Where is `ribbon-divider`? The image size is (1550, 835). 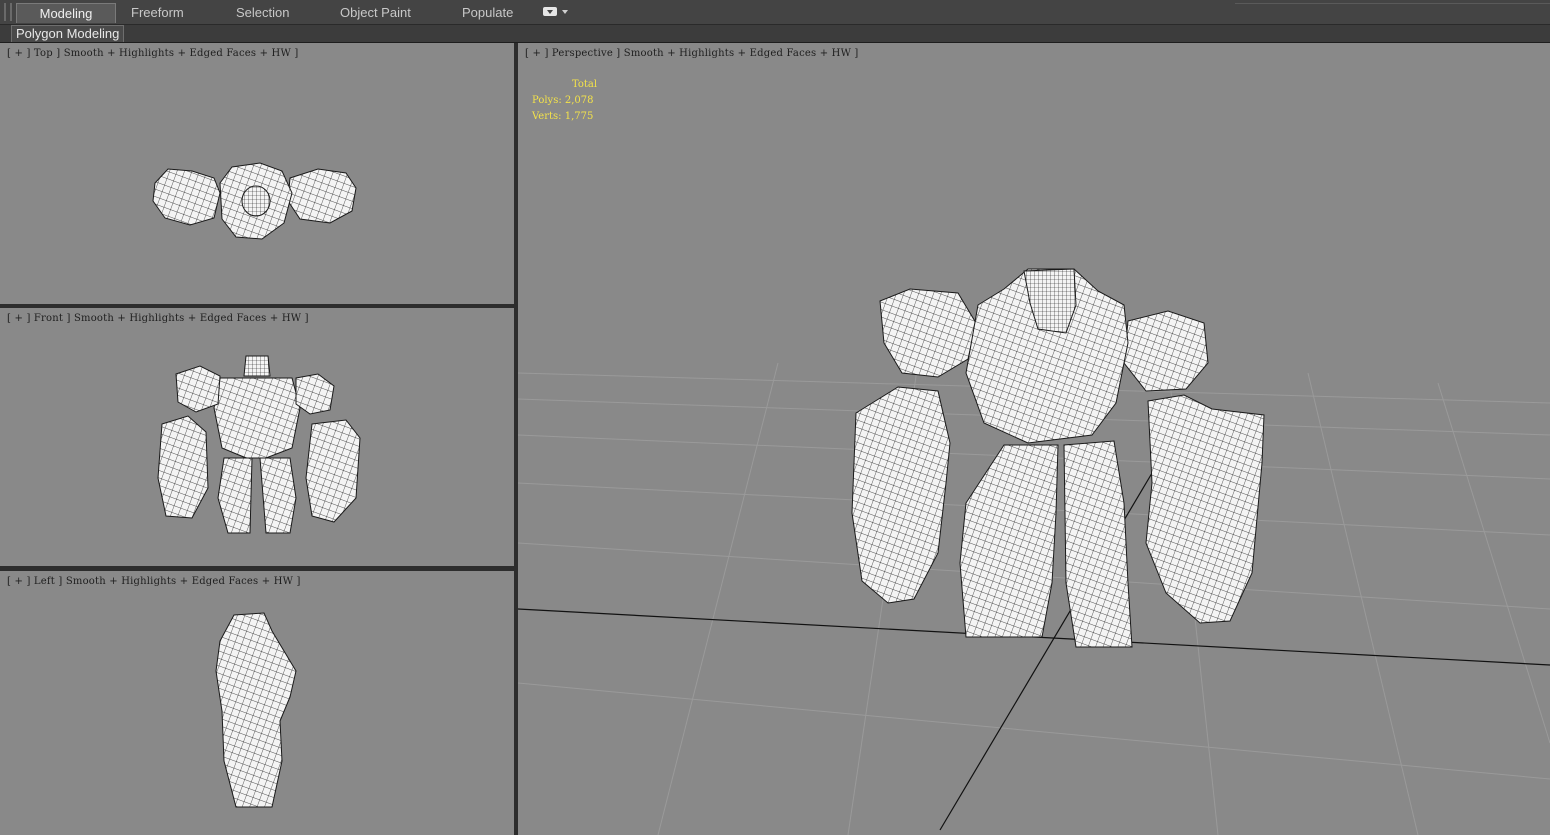
ribbon-divider is located at coordinates (1392, 3).